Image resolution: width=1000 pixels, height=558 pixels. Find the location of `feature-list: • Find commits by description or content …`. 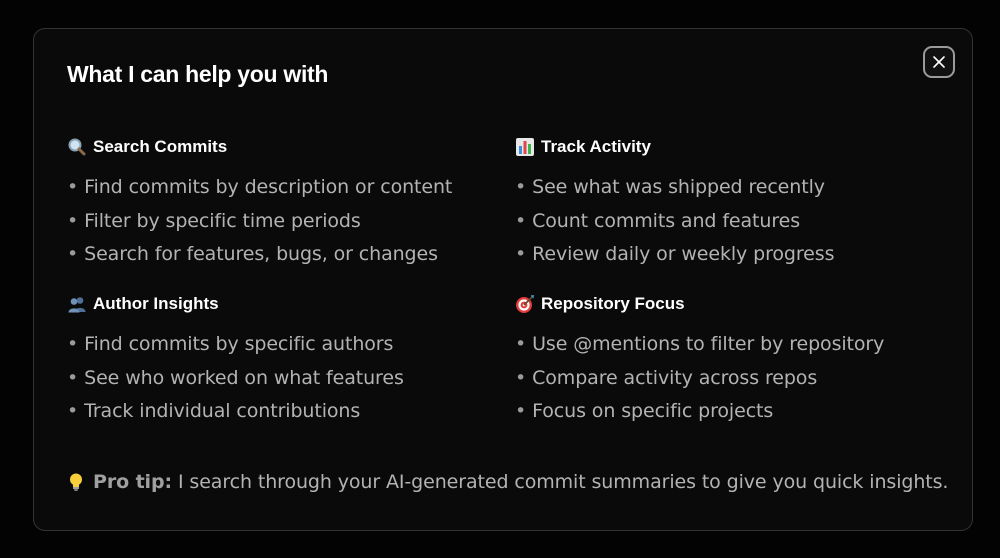

feature-list: • Find commits by description or content … is located at coordinates (259, 221).